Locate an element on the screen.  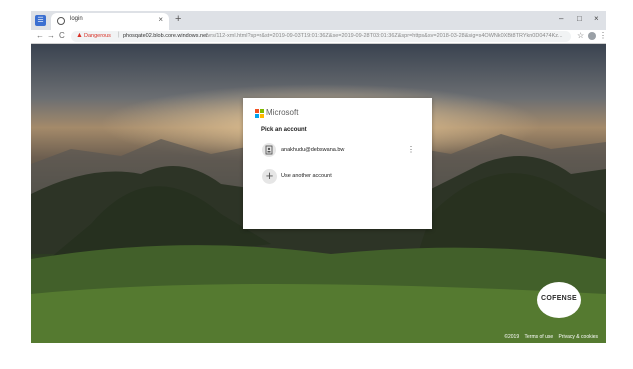
new-tab-button: + is located at coordinates (178, 19).